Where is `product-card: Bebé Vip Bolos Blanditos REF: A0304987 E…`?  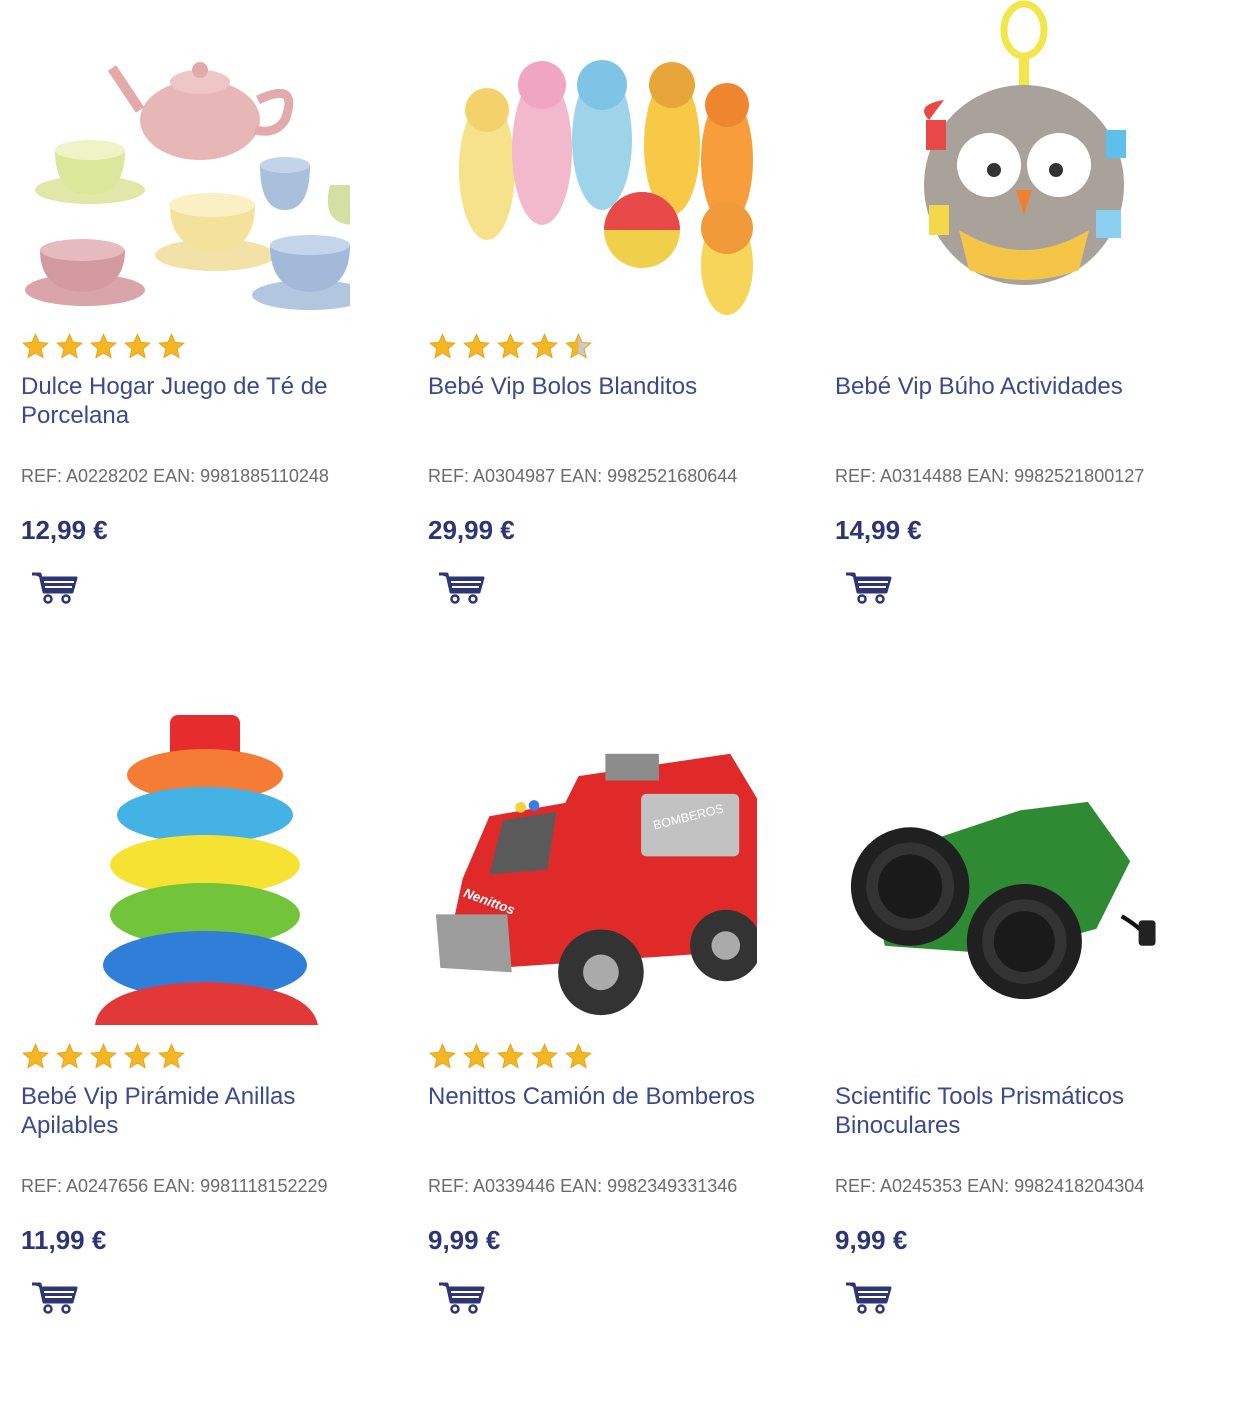 product-card: Bebé Vip Bolos Blanditos REF: A0304987 E… is located at coordinates (597, 340).